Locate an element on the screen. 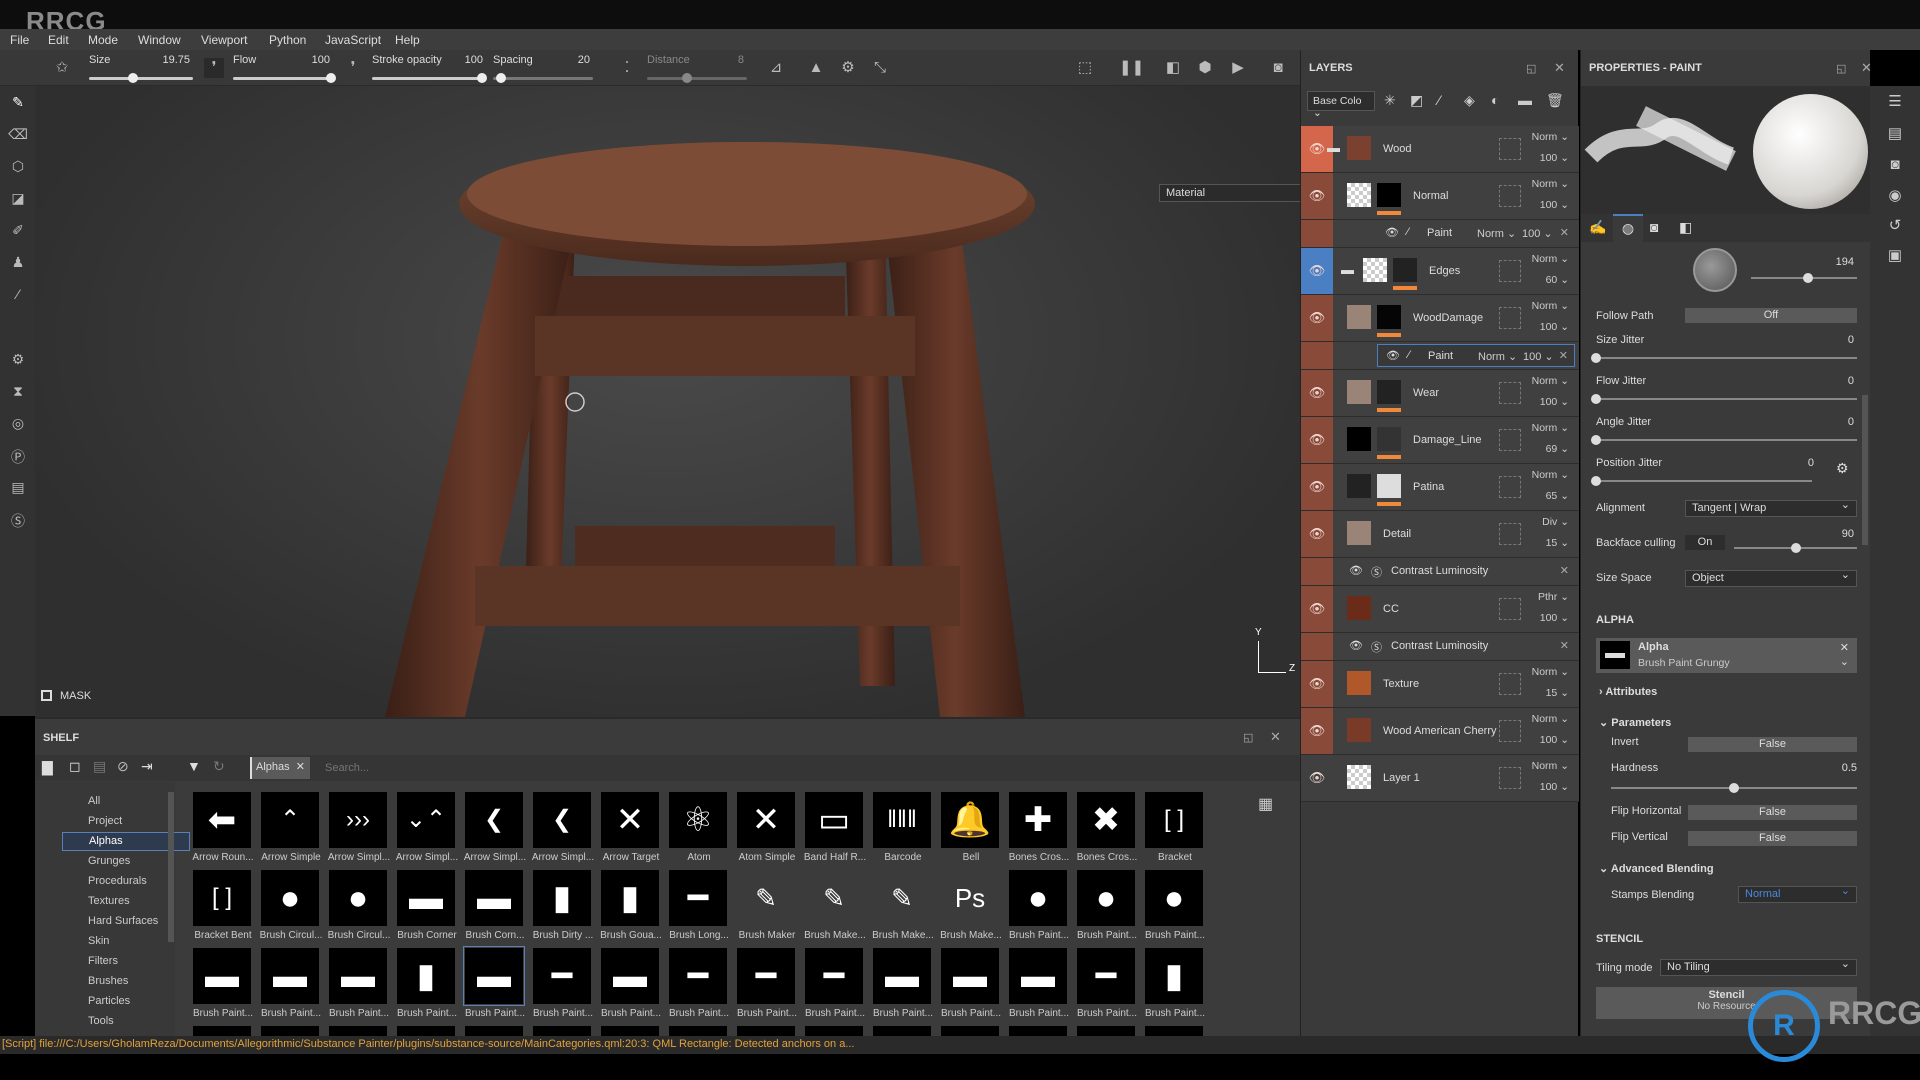 The height and width of the screenshot is (1080, 1920). layer-effect-row: 👁 ⁄ Paint Norm ⌄ 100 ⌄ ✕ is located at coordinates (1440, 356).